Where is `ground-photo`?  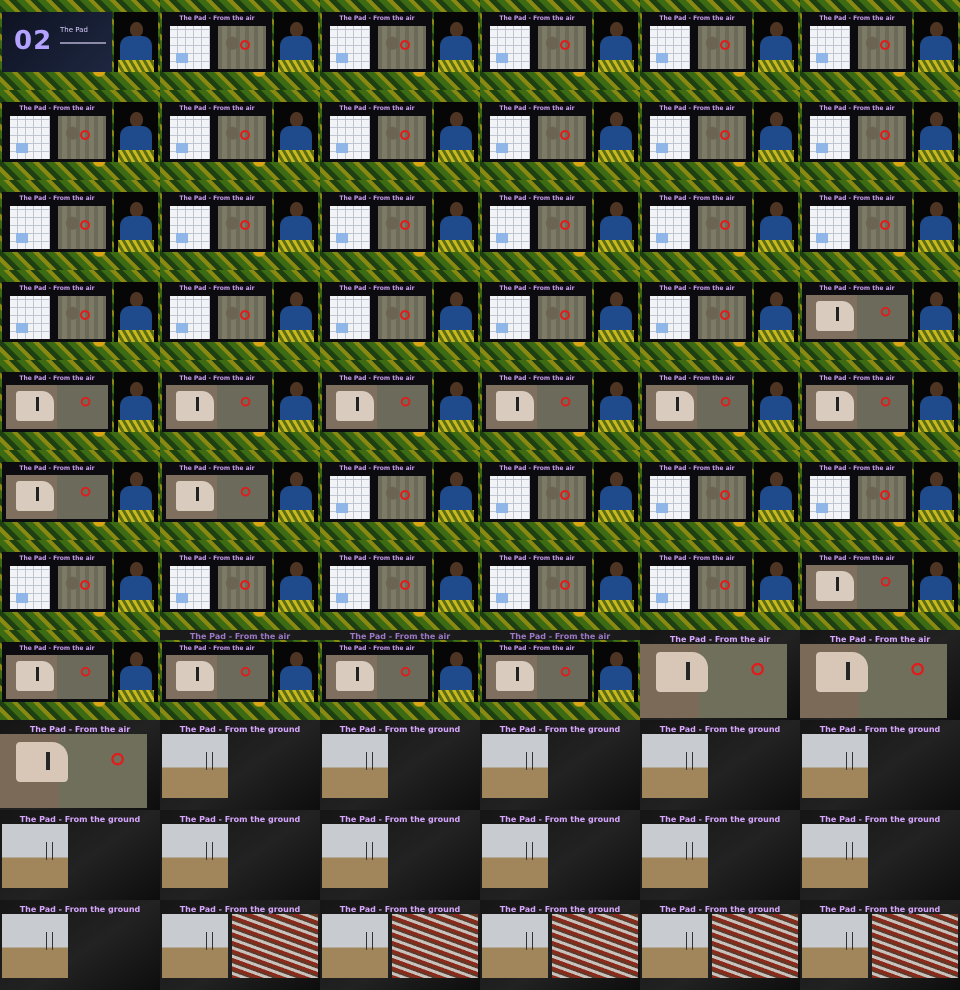 ground-photo is located at coordinates (355, 946).